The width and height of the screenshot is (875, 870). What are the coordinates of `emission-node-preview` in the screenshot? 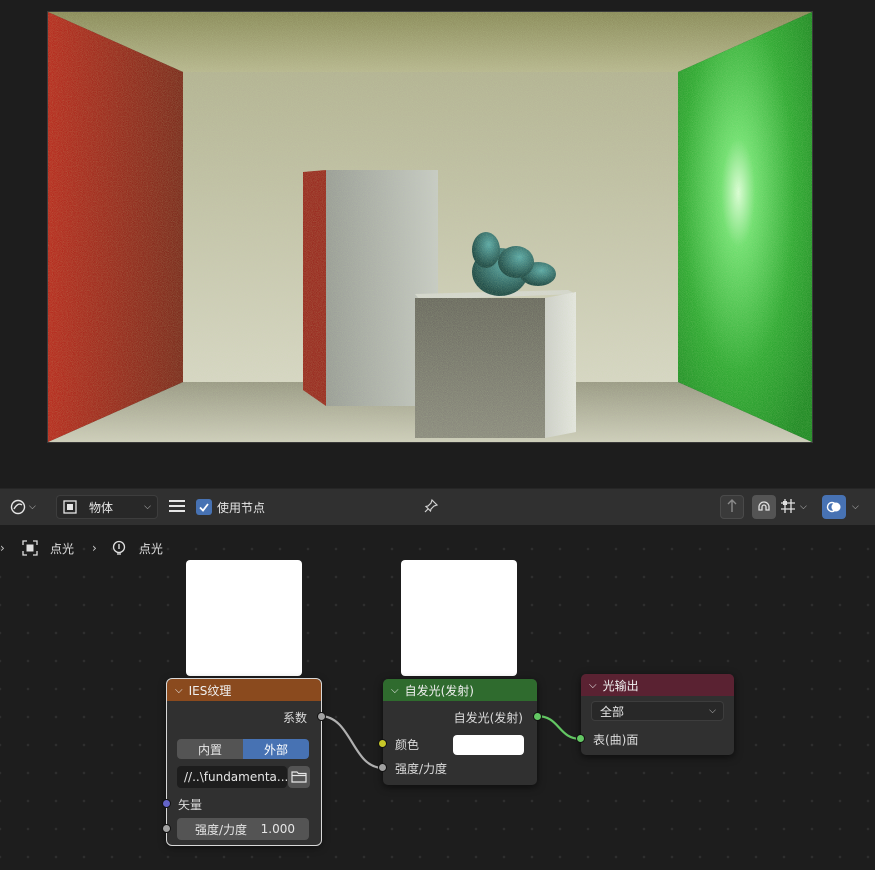 It's located at (459, 618).